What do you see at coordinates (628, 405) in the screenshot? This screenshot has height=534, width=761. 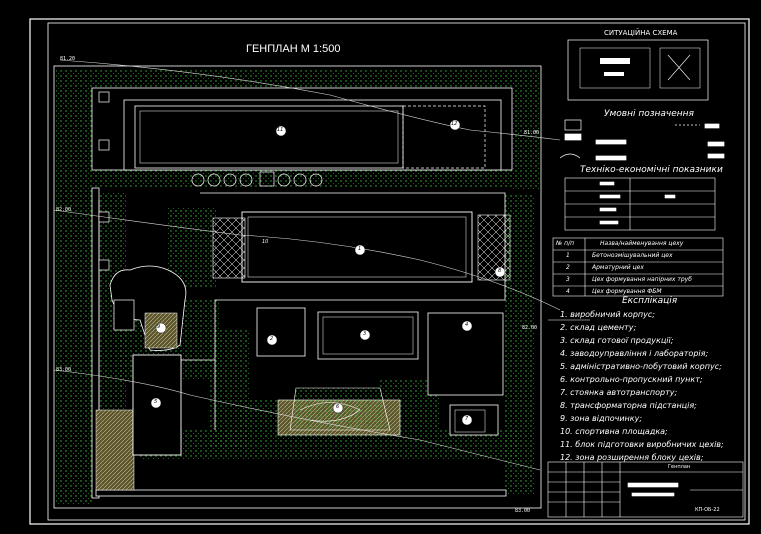 I see `explication-item: 8. трансформаторна підстанція;` at bounding box center [628, 405].